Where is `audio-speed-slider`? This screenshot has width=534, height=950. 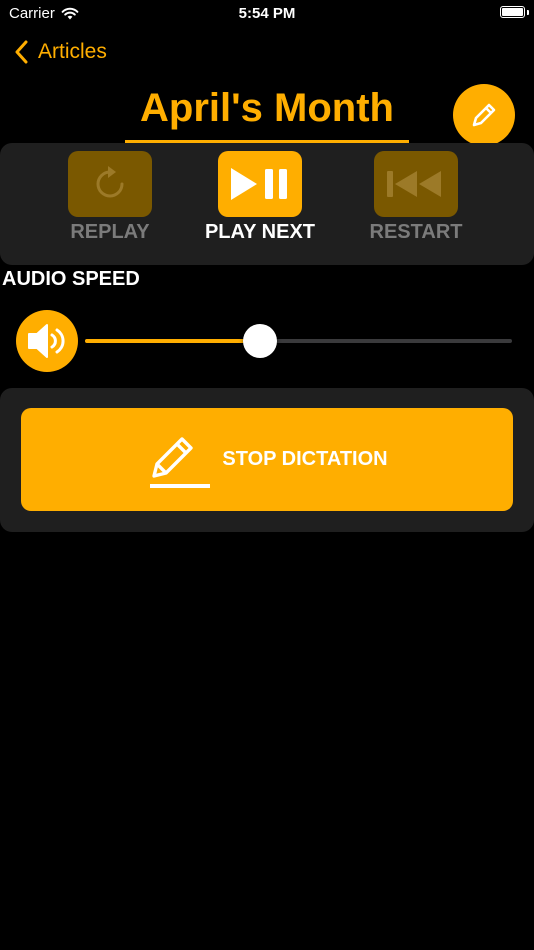 audio-speed-slider is located at coordinates (298, 341).